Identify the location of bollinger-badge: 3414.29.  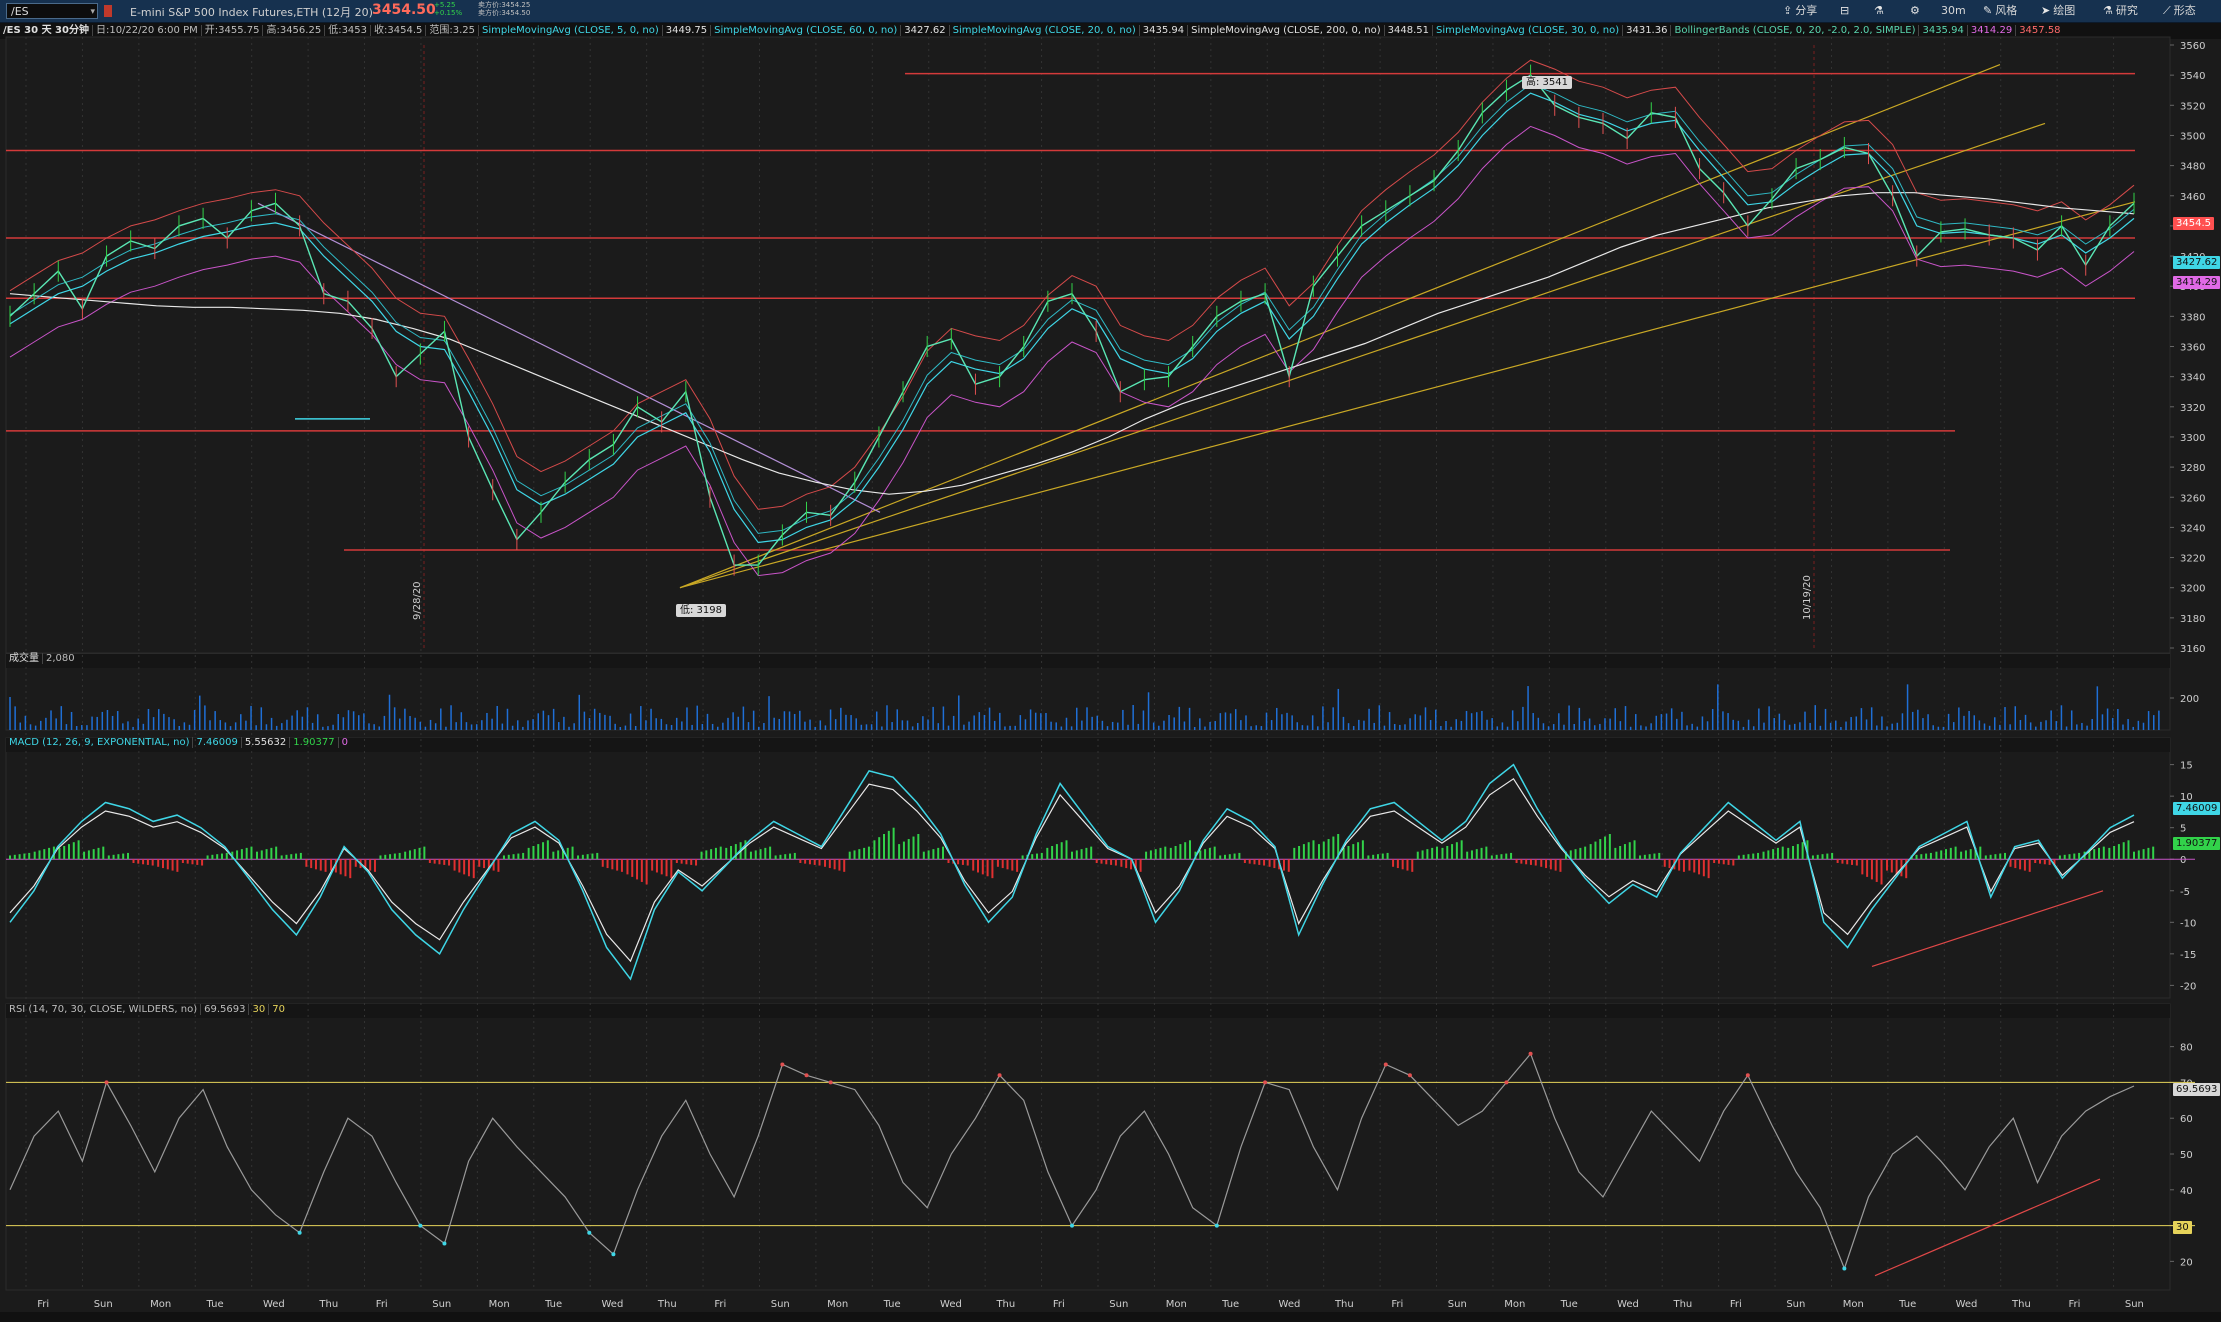
(2197, 282).